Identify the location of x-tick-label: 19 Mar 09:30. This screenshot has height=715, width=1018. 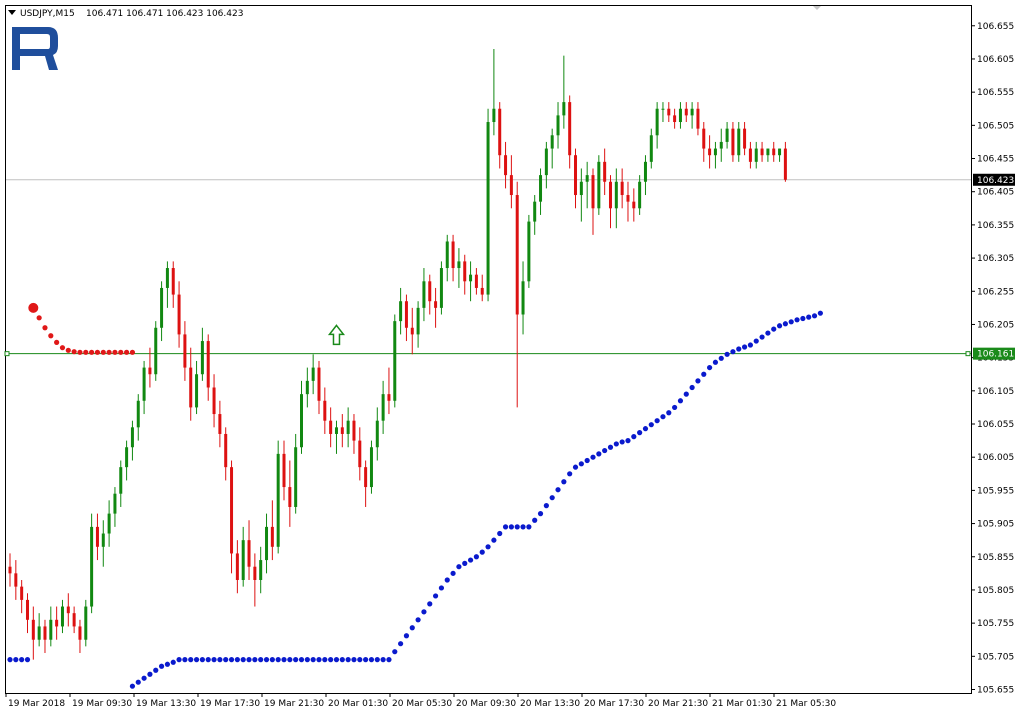
(102, 704).